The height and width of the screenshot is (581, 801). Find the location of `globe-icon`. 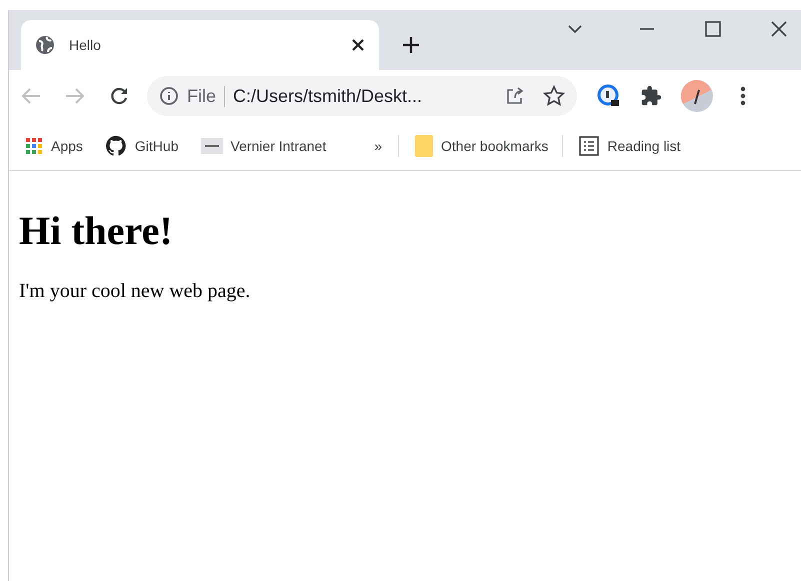

globe-icon is located at coordinates (45, 45).